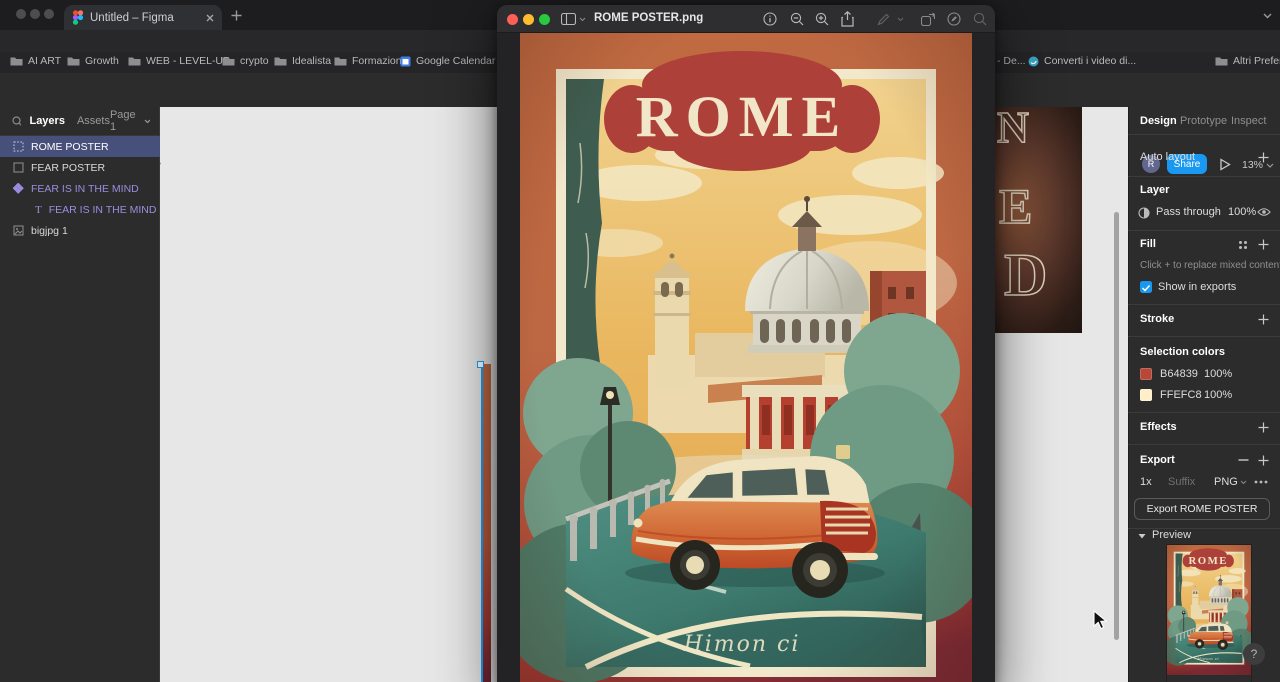  What do you see at coordinates (1247, 61) in the screenshot?
I see `bookmark-altri-preferiti: Altri Preferiti` at bounding box center [1247, 61].